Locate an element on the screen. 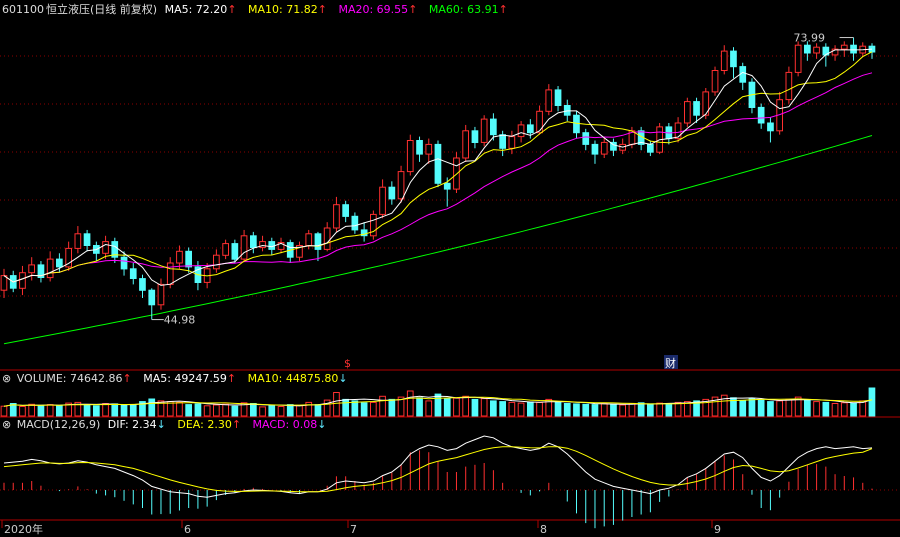 The width and height of the screenshot is (900, 537). dea-label: DEA: 2.30↑ is located at coordinates (209, 424).